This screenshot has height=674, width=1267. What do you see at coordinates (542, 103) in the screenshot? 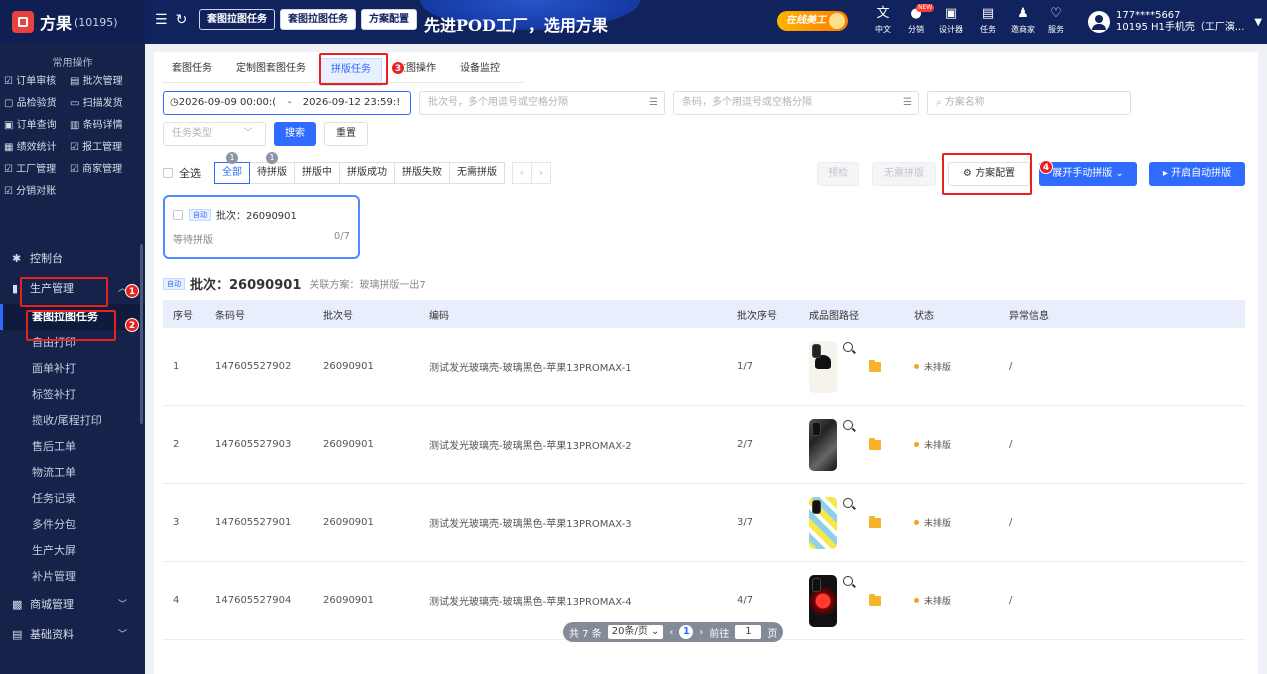
I see `batch-input: 批次号，多个用逗号或空格分隔 ☰` at bounding box center [542, 103].